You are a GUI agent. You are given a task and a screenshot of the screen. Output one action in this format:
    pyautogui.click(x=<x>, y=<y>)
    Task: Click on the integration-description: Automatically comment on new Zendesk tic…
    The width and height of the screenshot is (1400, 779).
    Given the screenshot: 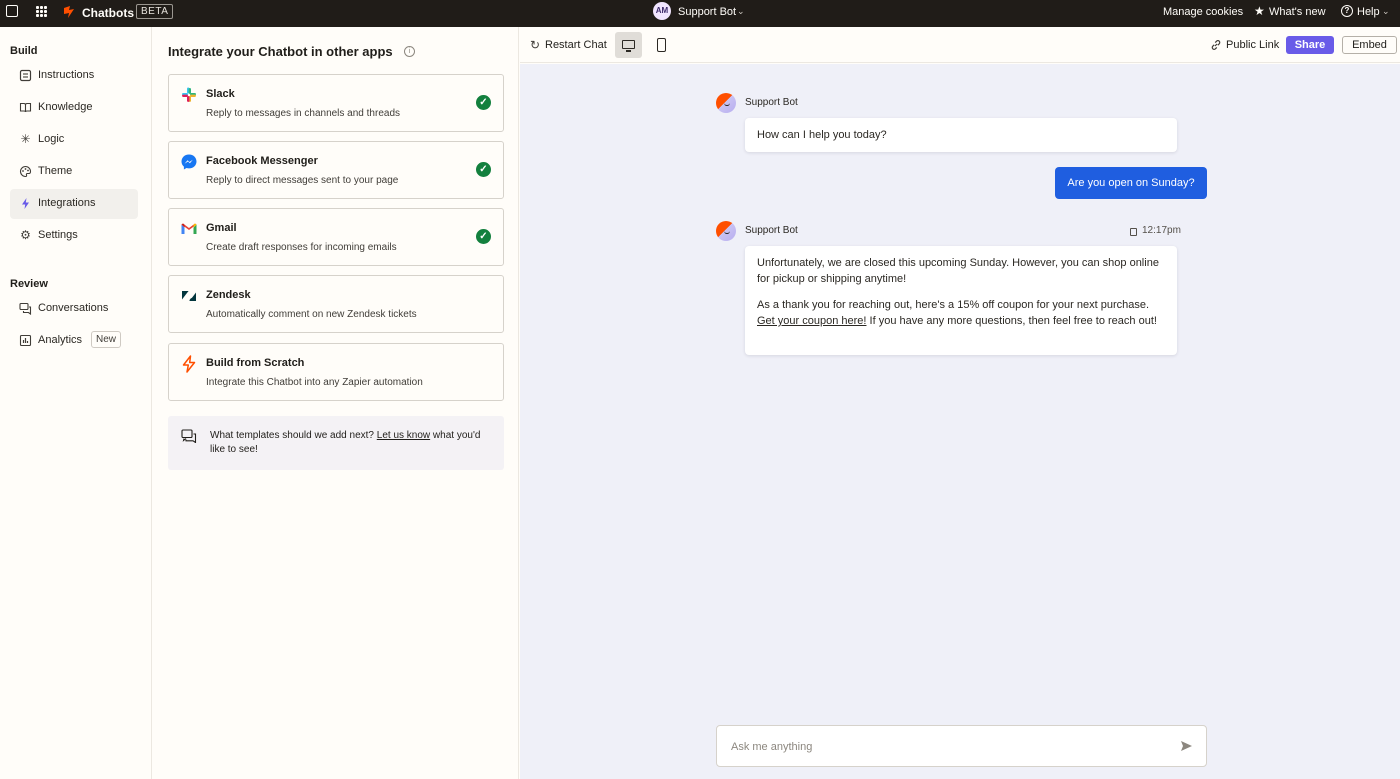 What is the action you would take?
    pyautogui.click(x=311, y=314)
    